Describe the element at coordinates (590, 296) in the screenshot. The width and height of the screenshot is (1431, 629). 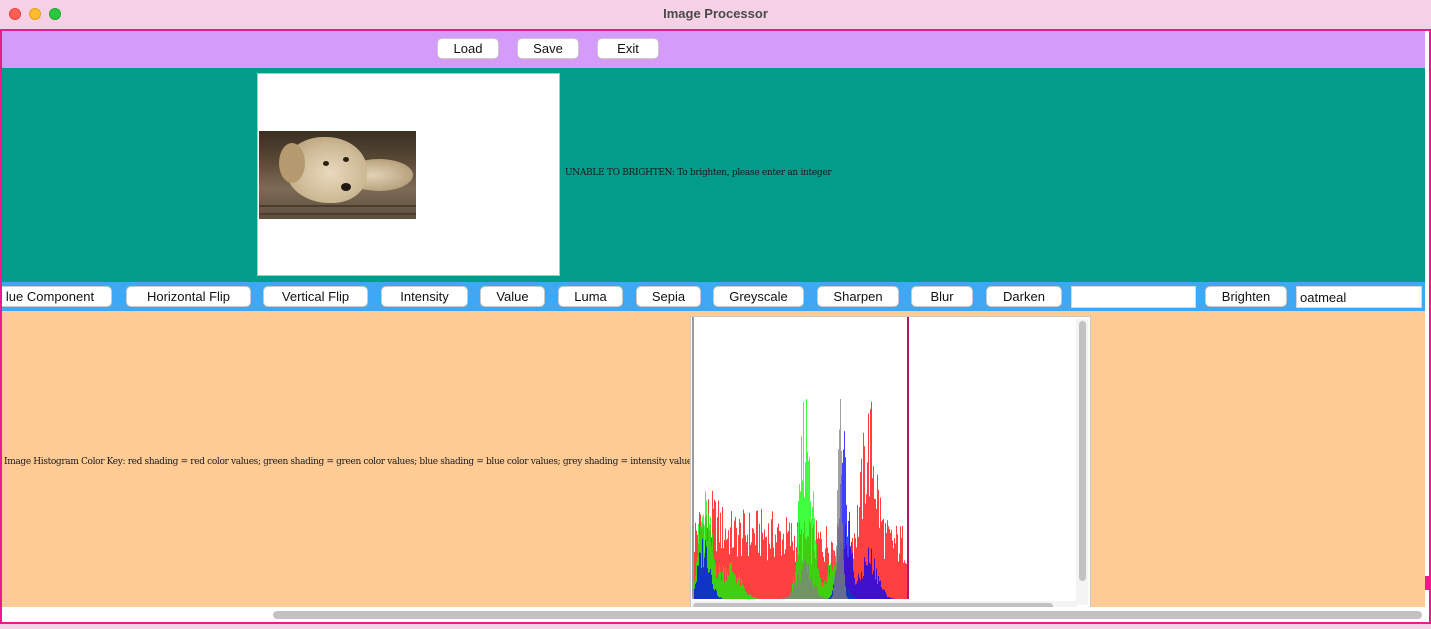
I see `luma-button: Luma` at that location.